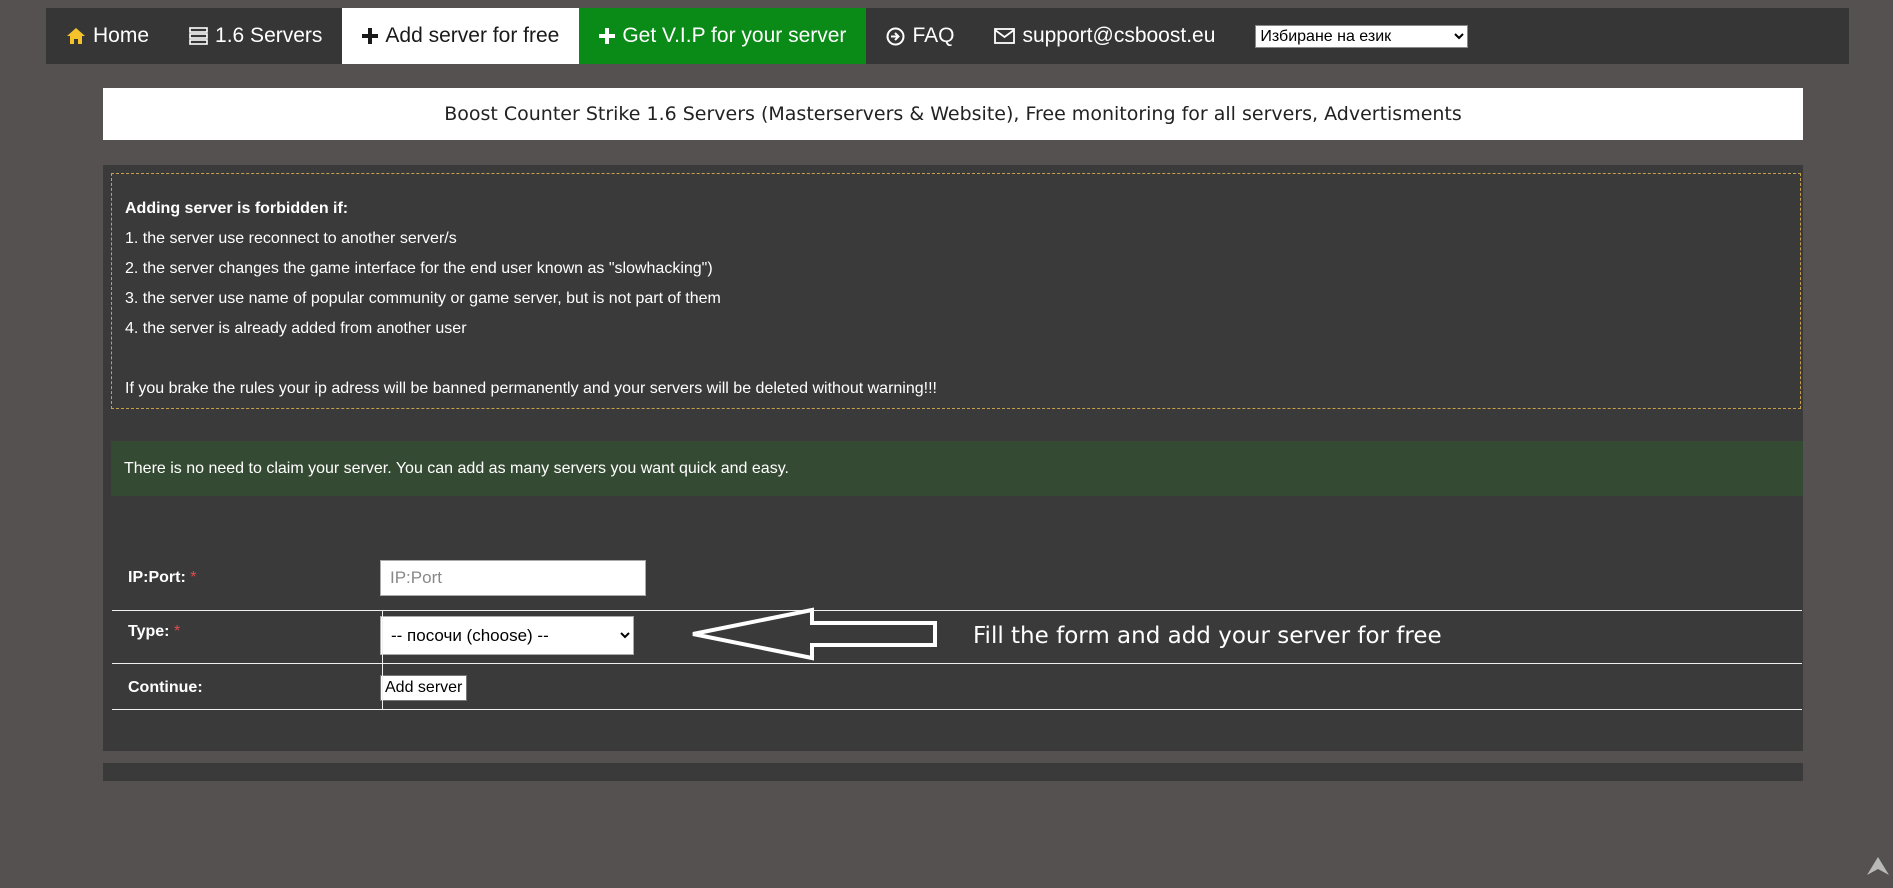  What do you see at coordinates (513, 578) in the screenshot?
I see `ip-port-input` at bounding box center [513, 578].